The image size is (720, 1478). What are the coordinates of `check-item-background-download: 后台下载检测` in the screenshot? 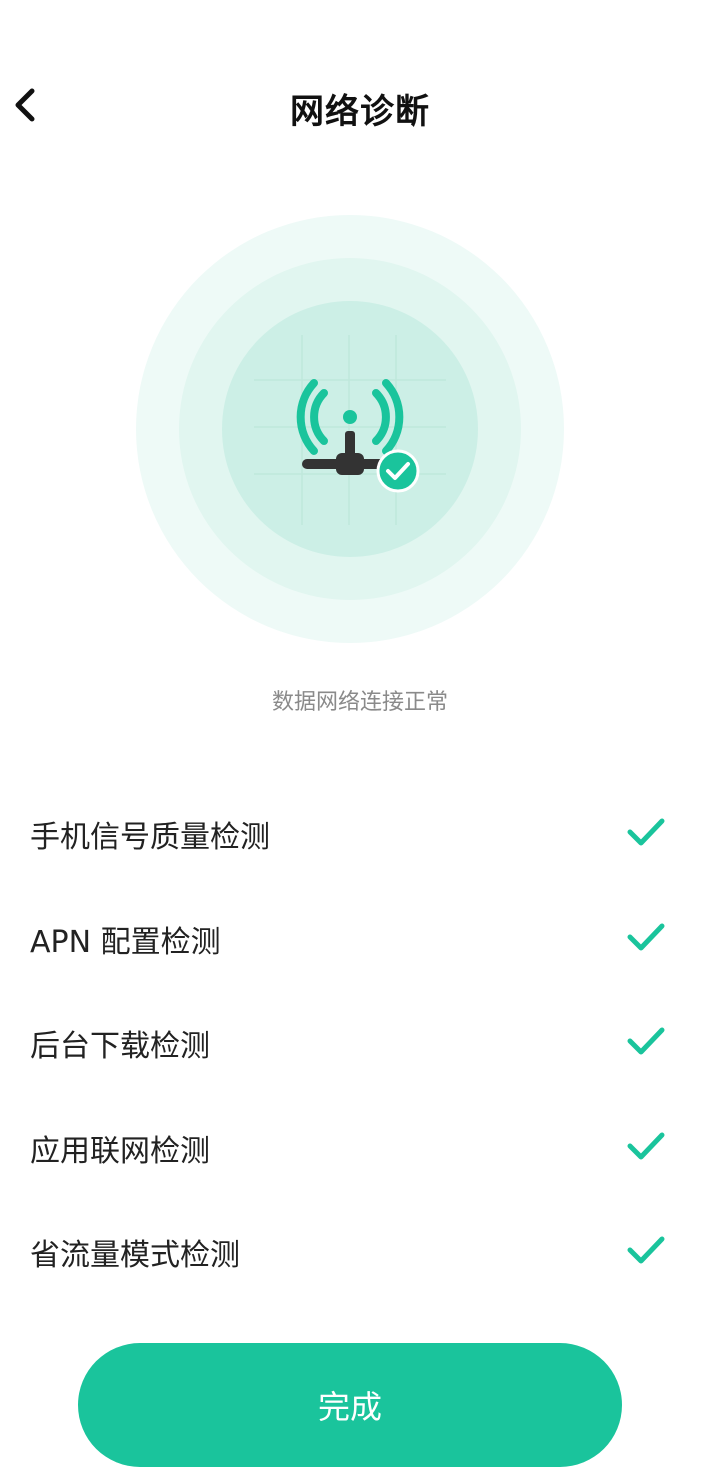 It's located at (360, 1041).